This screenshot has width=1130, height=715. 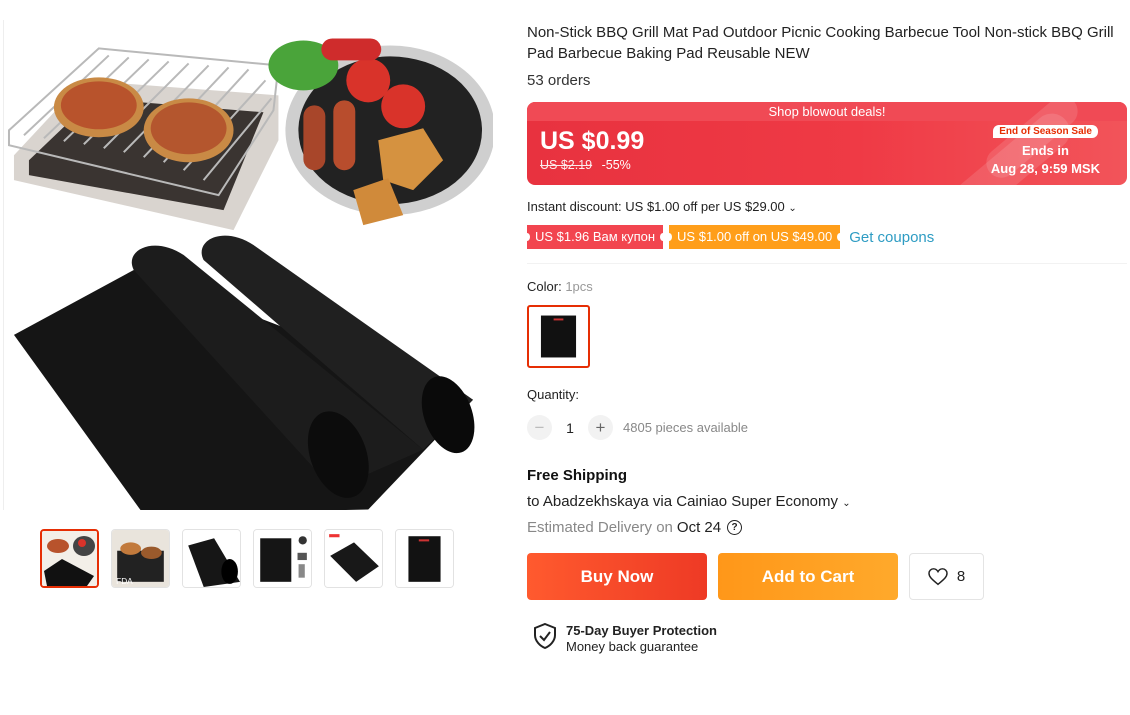 What do you see at coordinates (699, 527) in the screenshot?
I see `estimate-date: Oct 24` at bounding box center [699, 527].